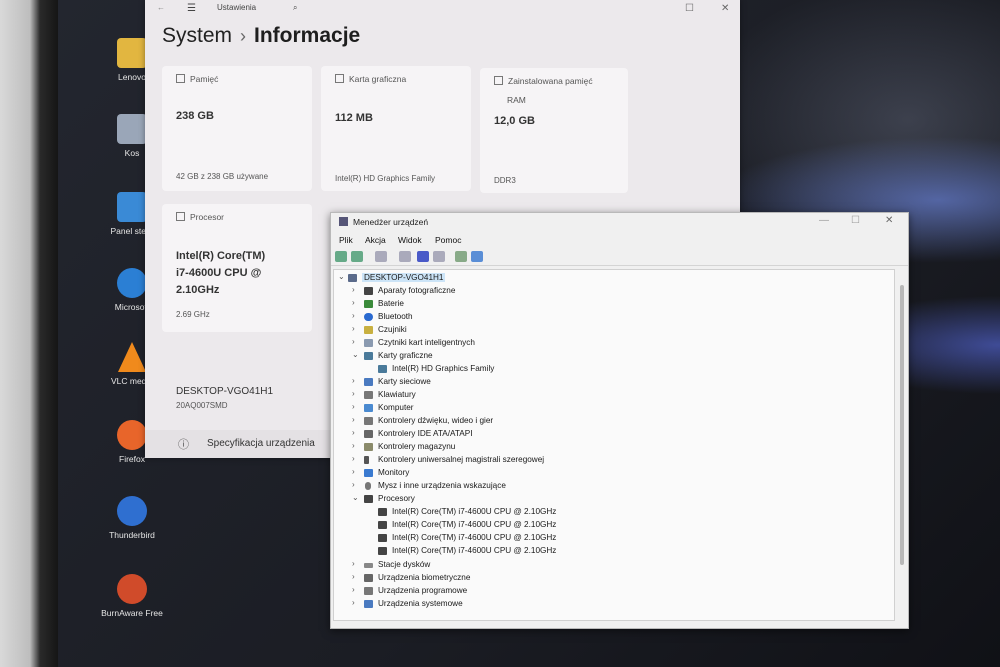 The width and height of the screenshot is (1000, 667). What do you see at coordinates (219, 273) in the screenshot?
I see `cpu-value-line2: i7-4600U CPU @` at bounding box center [219, 273].